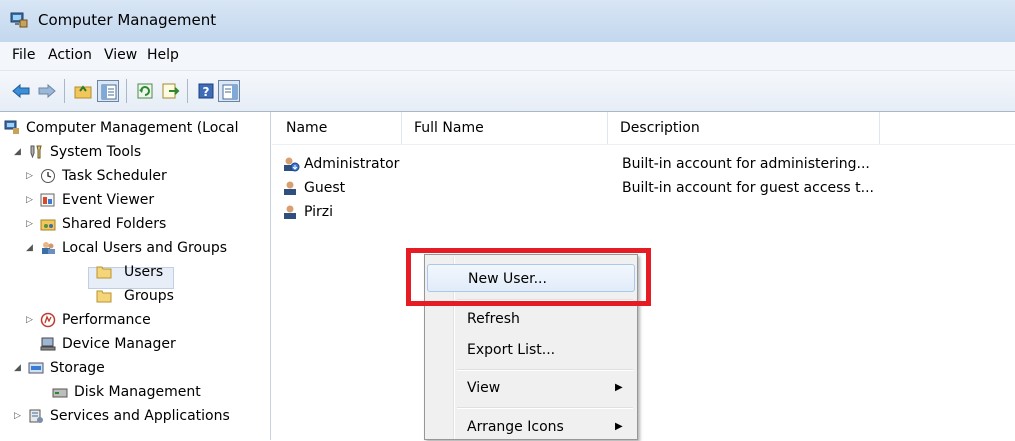 This screenshot has height=441, width=1015. I want to click on menu-action: Action, so click(70, 55).